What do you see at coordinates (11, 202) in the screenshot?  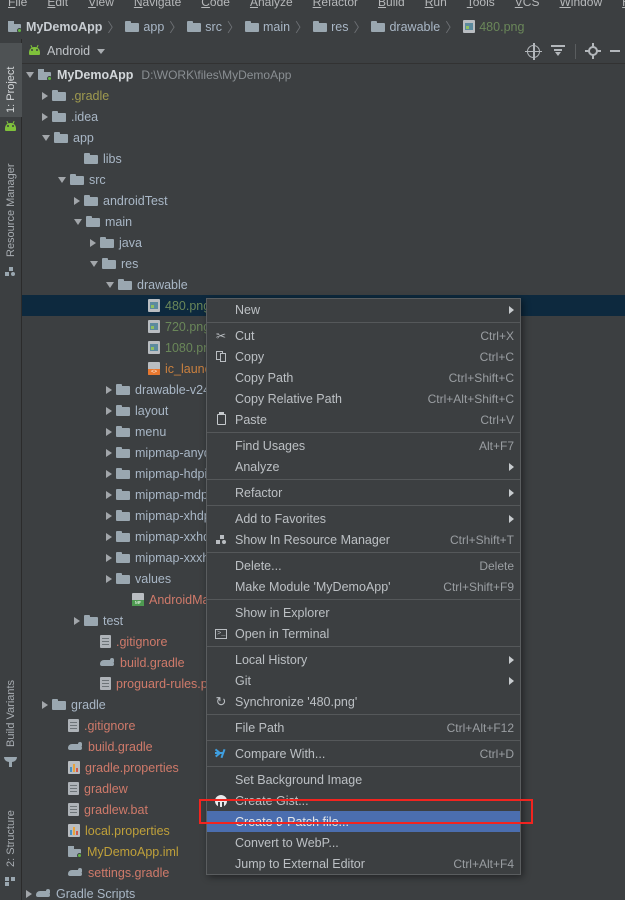 I see `sidebar-item-resource-manager: Resource Manager` at bounding box center [11, 202].